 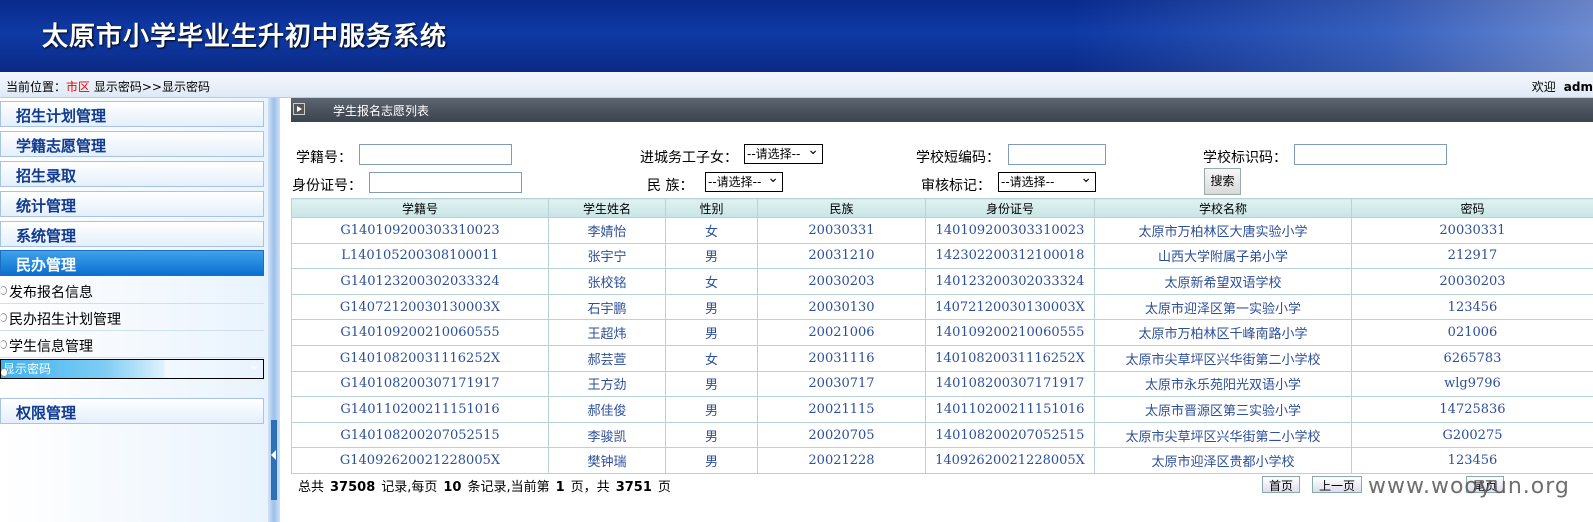 I want to click on menu-student-records: 学籍志愿管理, so click(x=132, y=144).